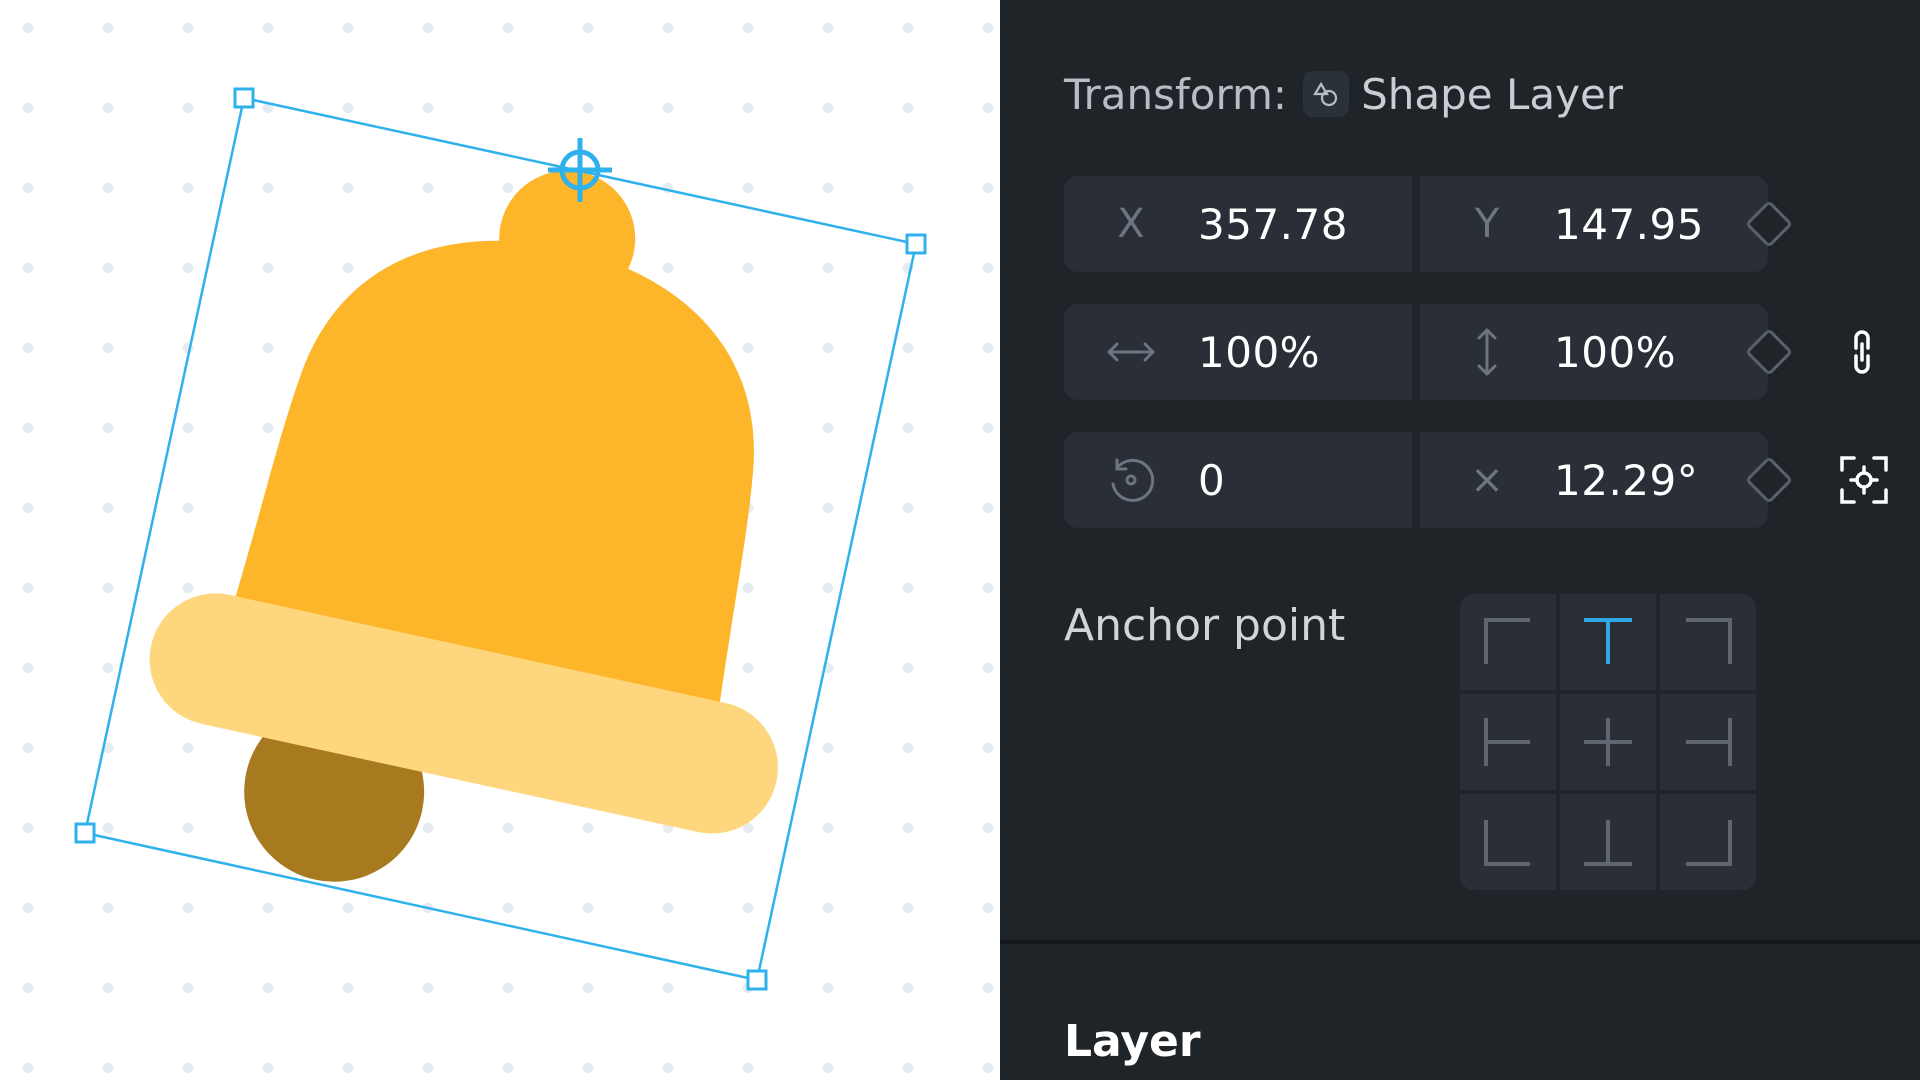 This screenshot has height=1080, width=1920. Describe the element at coordinates (1132, 1041) in the screenshot. I see `layer-section-title: Layer` at that location.